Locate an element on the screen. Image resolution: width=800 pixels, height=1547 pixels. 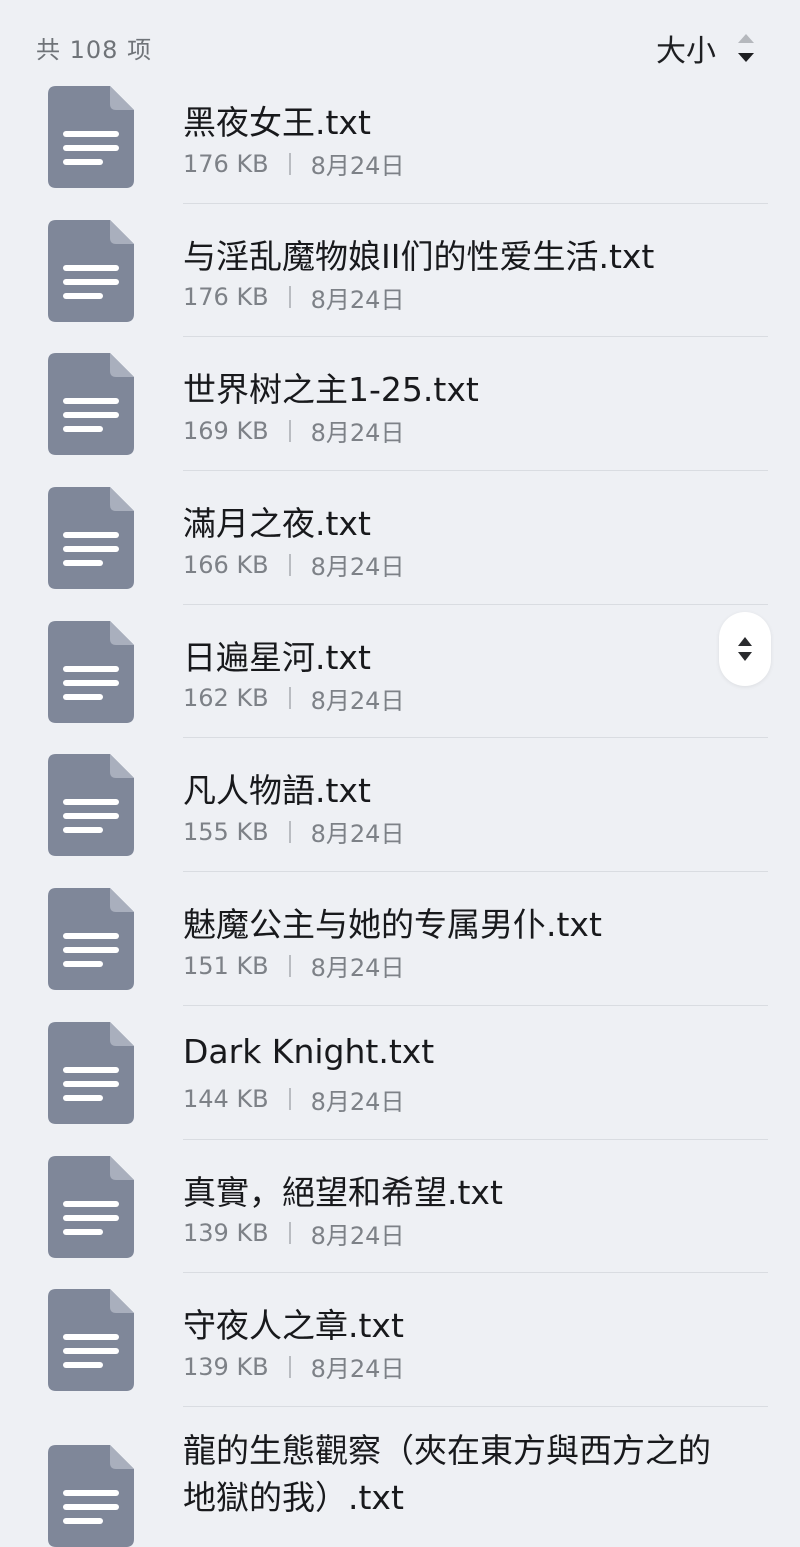
sort-button: 大小 is located at coordinates (706, 48).